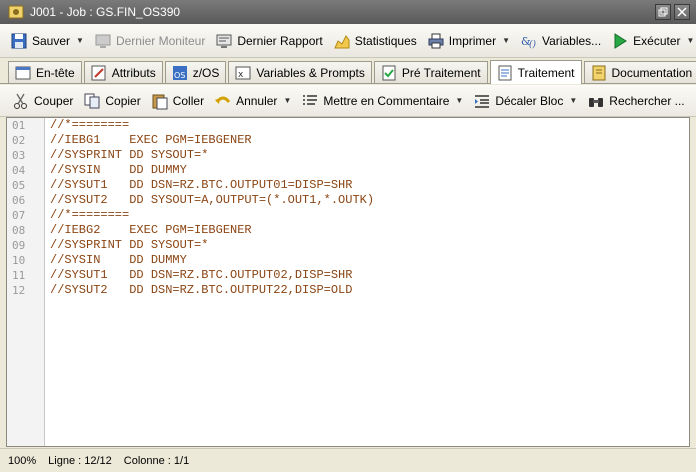  I want to click on variables-prompts-icon: x, so click(243, 73).